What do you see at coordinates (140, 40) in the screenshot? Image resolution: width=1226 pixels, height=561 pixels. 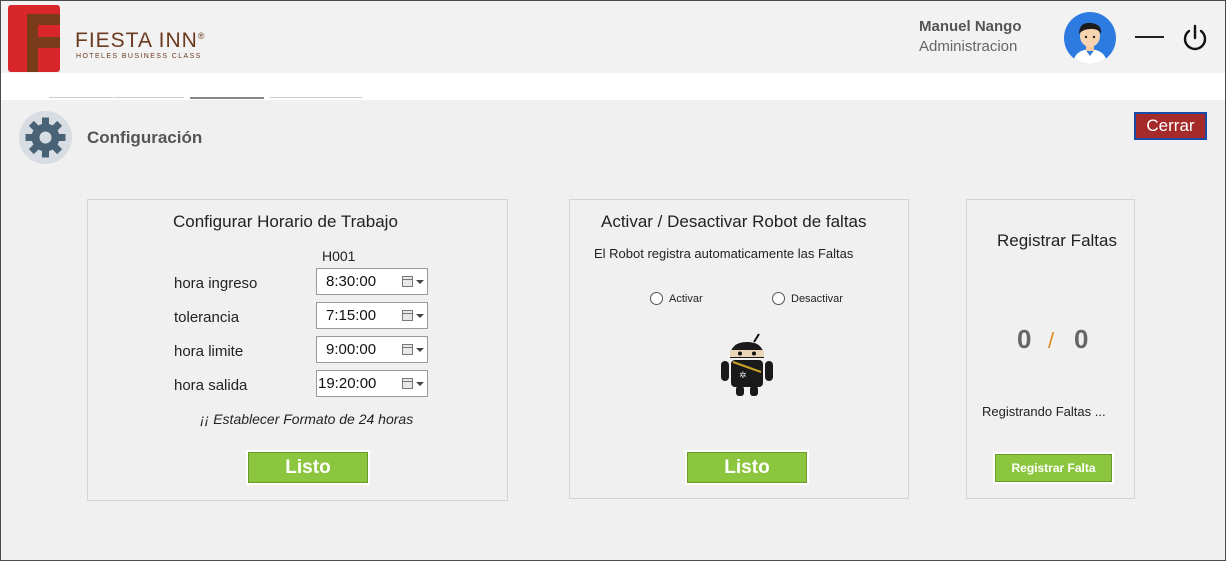 I see `brand-name: FIESTA INN®` at bounding box center [140, 40].